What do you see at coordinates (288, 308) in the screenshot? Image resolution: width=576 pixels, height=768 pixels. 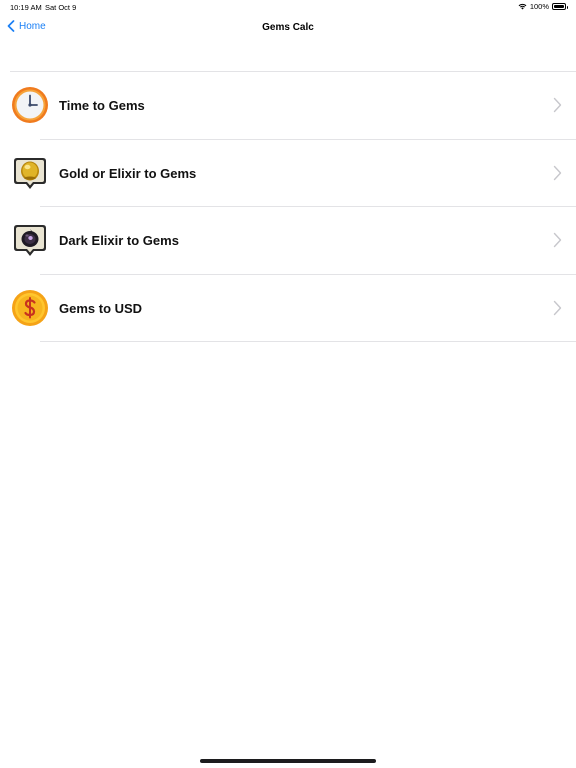 I see `list-item-gems-to-usd: Gems to USD` at bounding box center [288, 308].